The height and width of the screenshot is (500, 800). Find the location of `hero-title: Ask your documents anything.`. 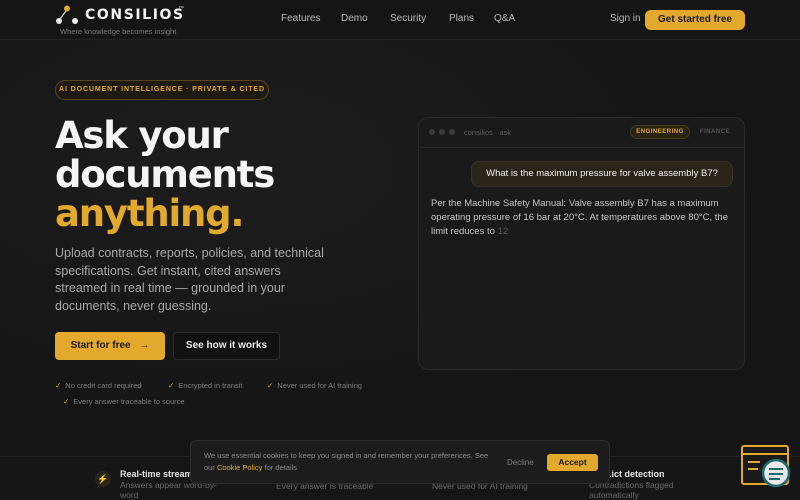

hero-title: Ask your documents anything. is located at coordinates (165, 174).